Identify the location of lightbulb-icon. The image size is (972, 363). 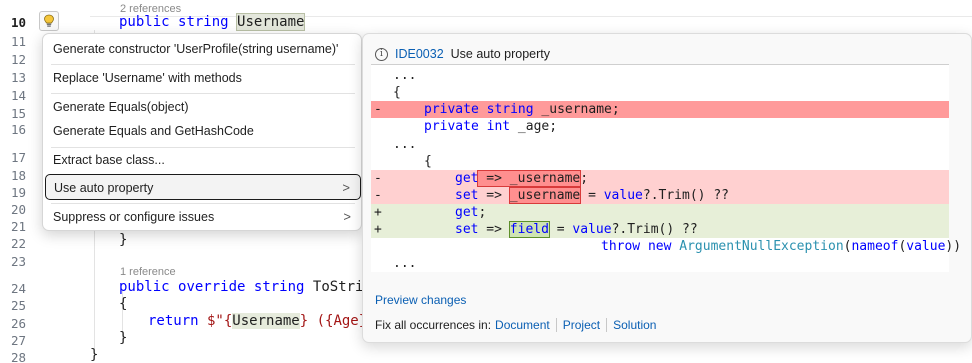
(49, 20).